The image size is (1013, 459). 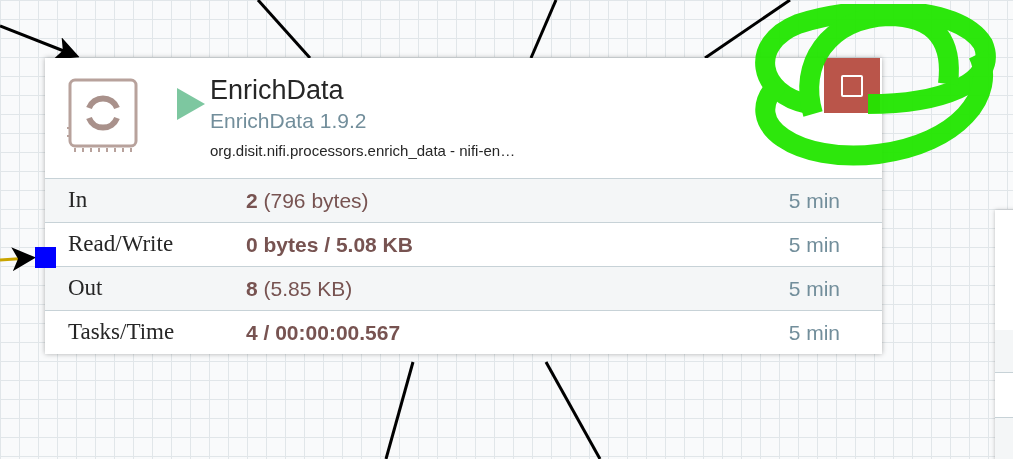 What do you see at coordinates (289, 121) in the screenshot?
I see `processor-version: EnrichData 1.9.2` at bounding box center [289, 121].